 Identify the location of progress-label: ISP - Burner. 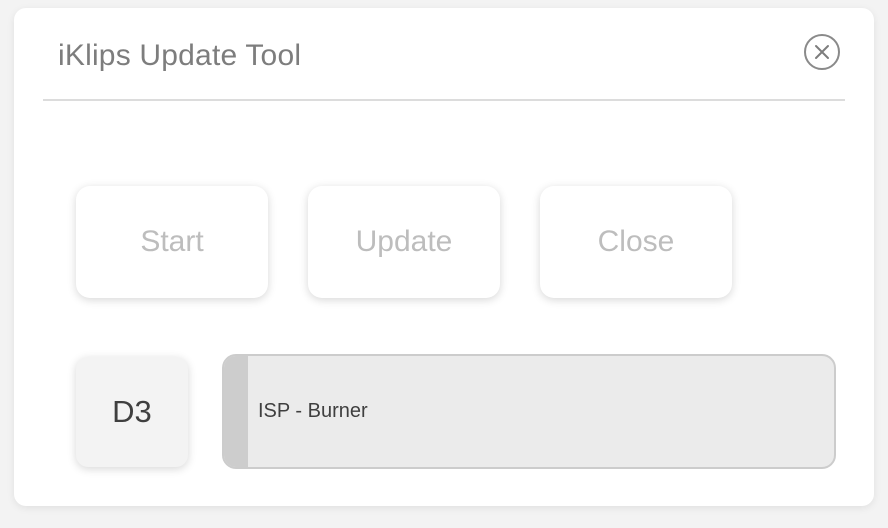
(313, 411).